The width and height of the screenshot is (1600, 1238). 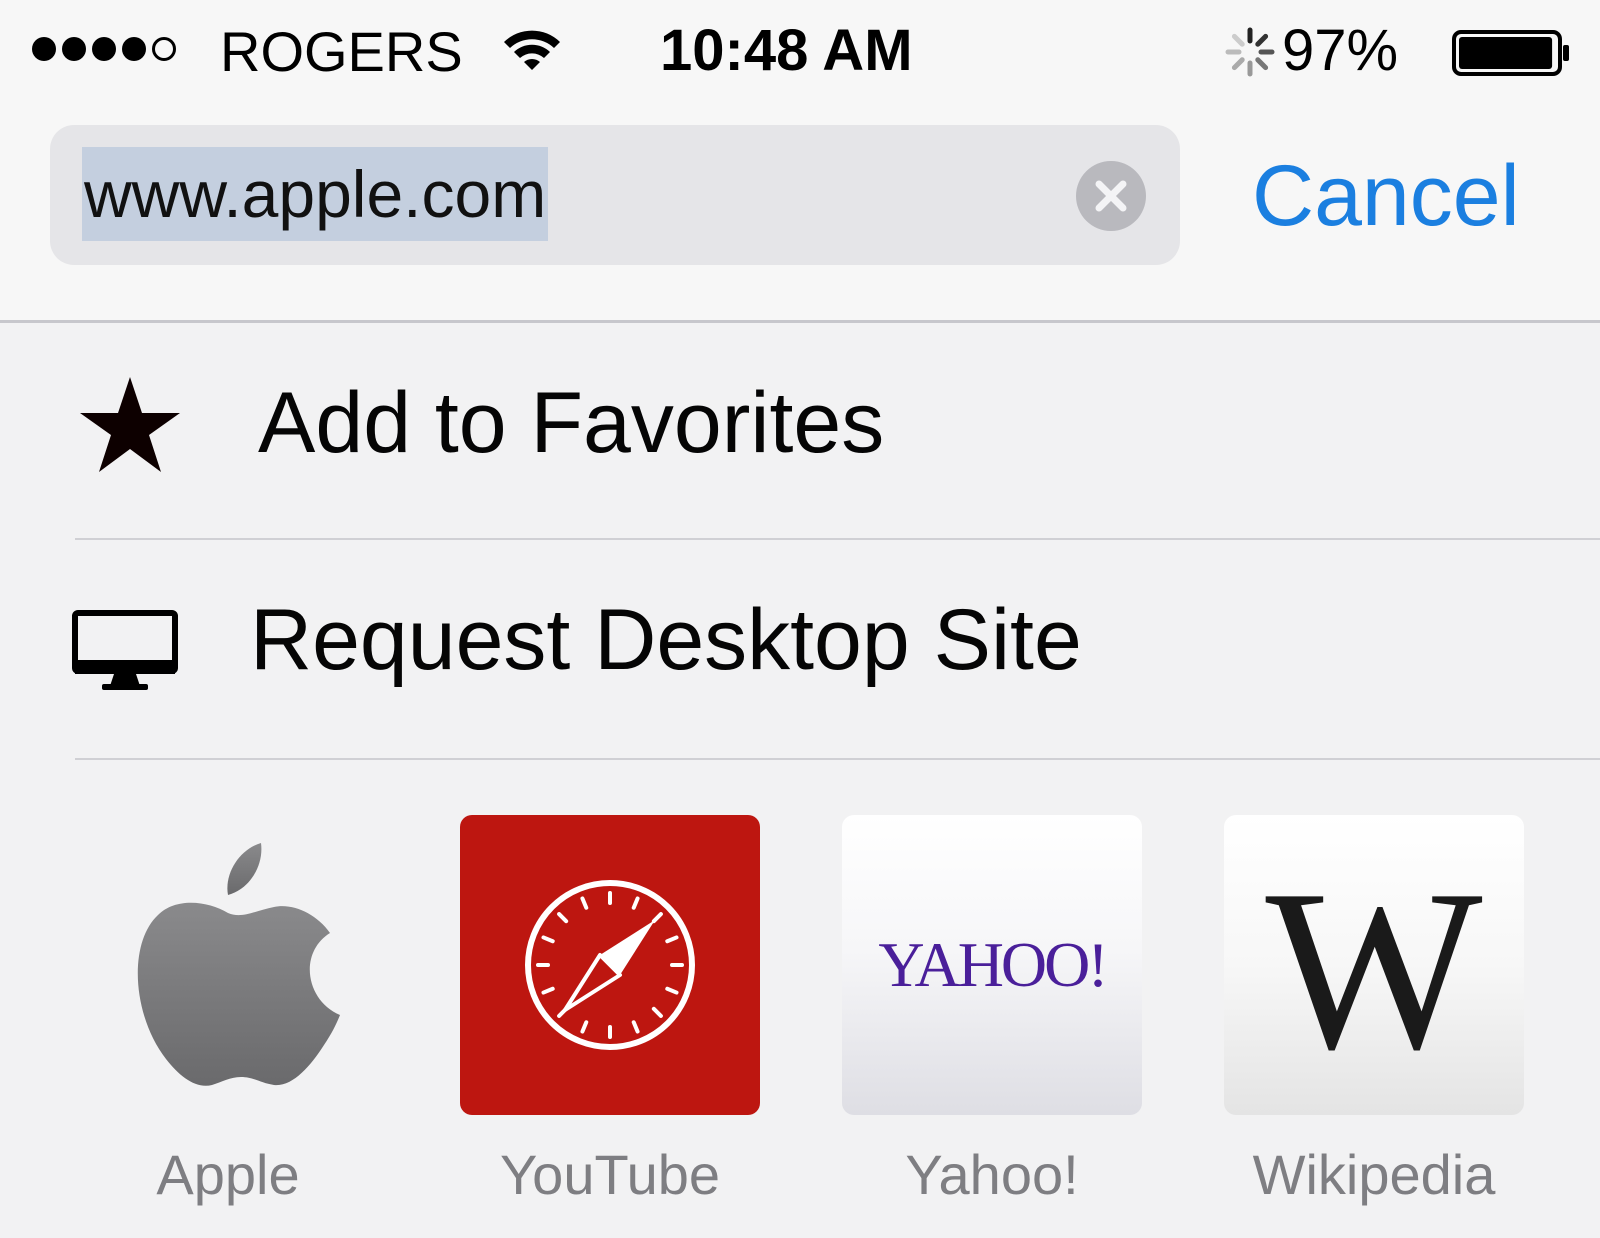 What do you see at coordinates (1340, 50) in the screenshot?
I see `battery-percentage: 97%` at bounding box center [1340, 50].